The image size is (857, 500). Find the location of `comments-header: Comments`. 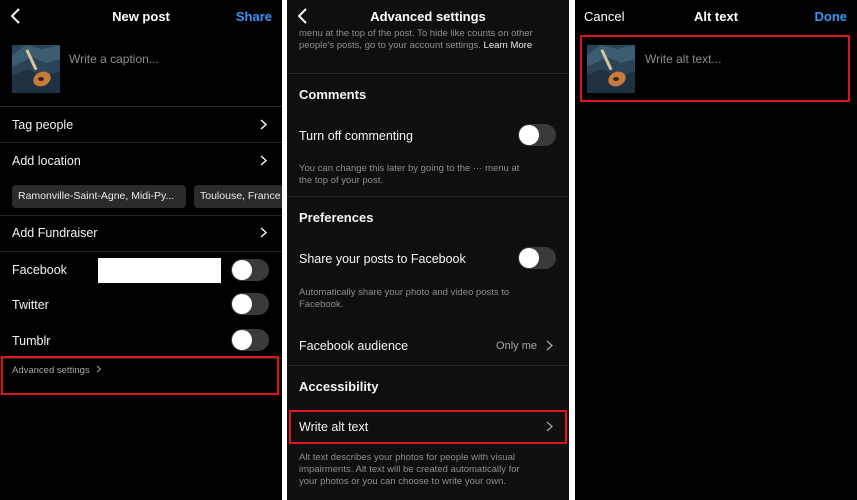

comments-header: Comments is located at coordinates (333, 94).